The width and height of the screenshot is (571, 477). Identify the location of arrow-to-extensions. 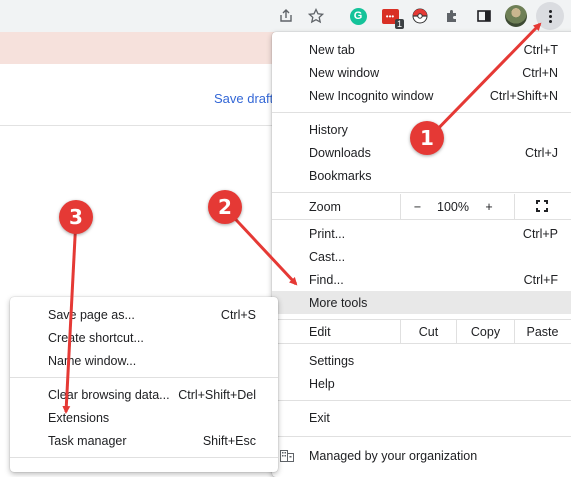
(70, 315).